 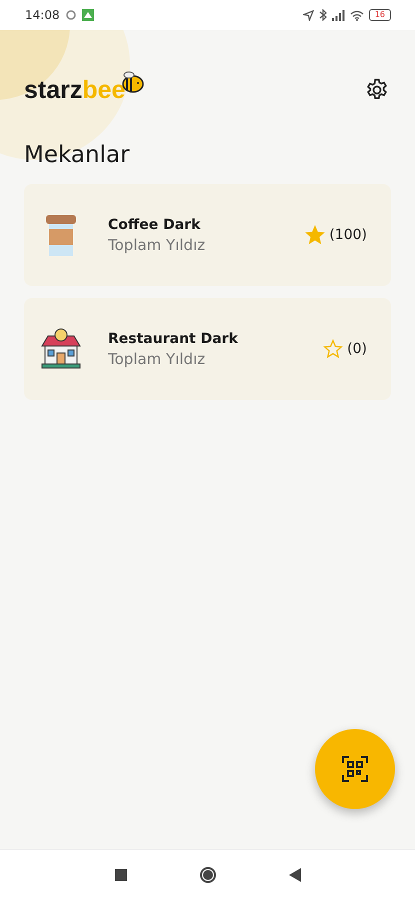 What do you see at coordinates (322, 15) in the screenshot?
I see `bluetooth-icon` at bounding box center [322, 15].